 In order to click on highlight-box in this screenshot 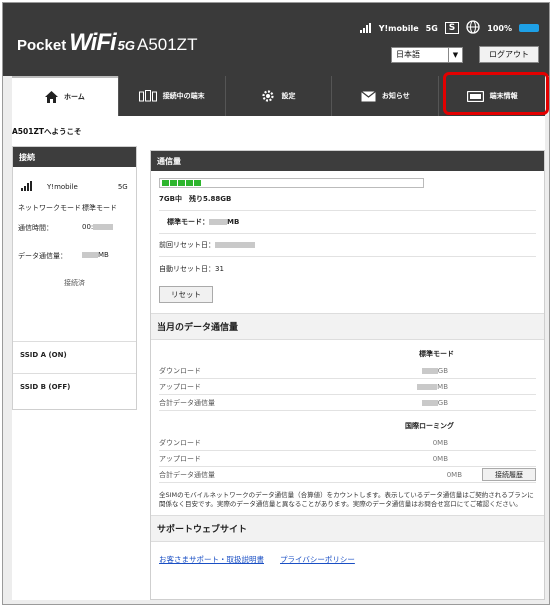, I will do `click(496, 93)`.